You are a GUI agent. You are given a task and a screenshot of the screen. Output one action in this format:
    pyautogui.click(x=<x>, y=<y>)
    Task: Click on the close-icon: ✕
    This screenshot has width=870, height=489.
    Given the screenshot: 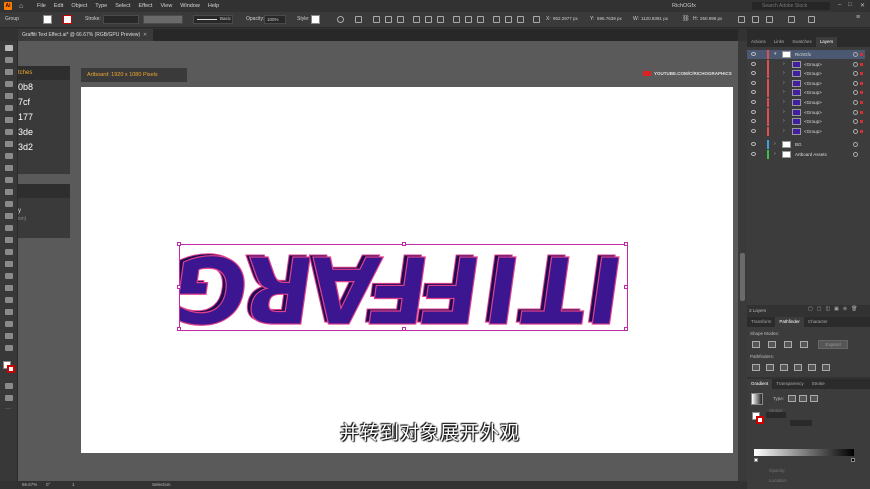 What is the action you would take?
    pyautogui.click(x=862, y=5)
    